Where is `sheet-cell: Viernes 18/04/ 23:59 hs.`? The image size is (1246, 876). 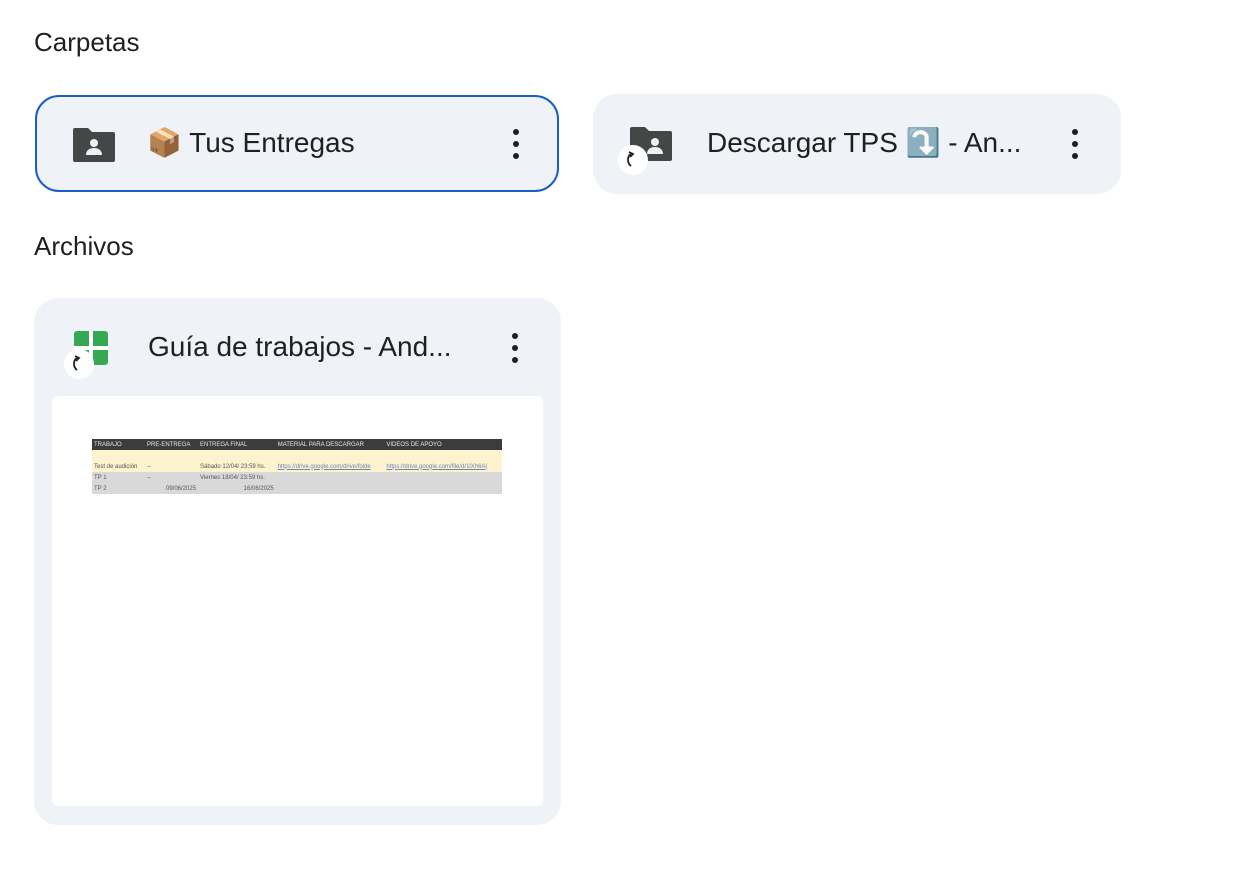 sheet-cell: Viernes 18/04/ 23:59 hs. is located at coordinates (237, 477).